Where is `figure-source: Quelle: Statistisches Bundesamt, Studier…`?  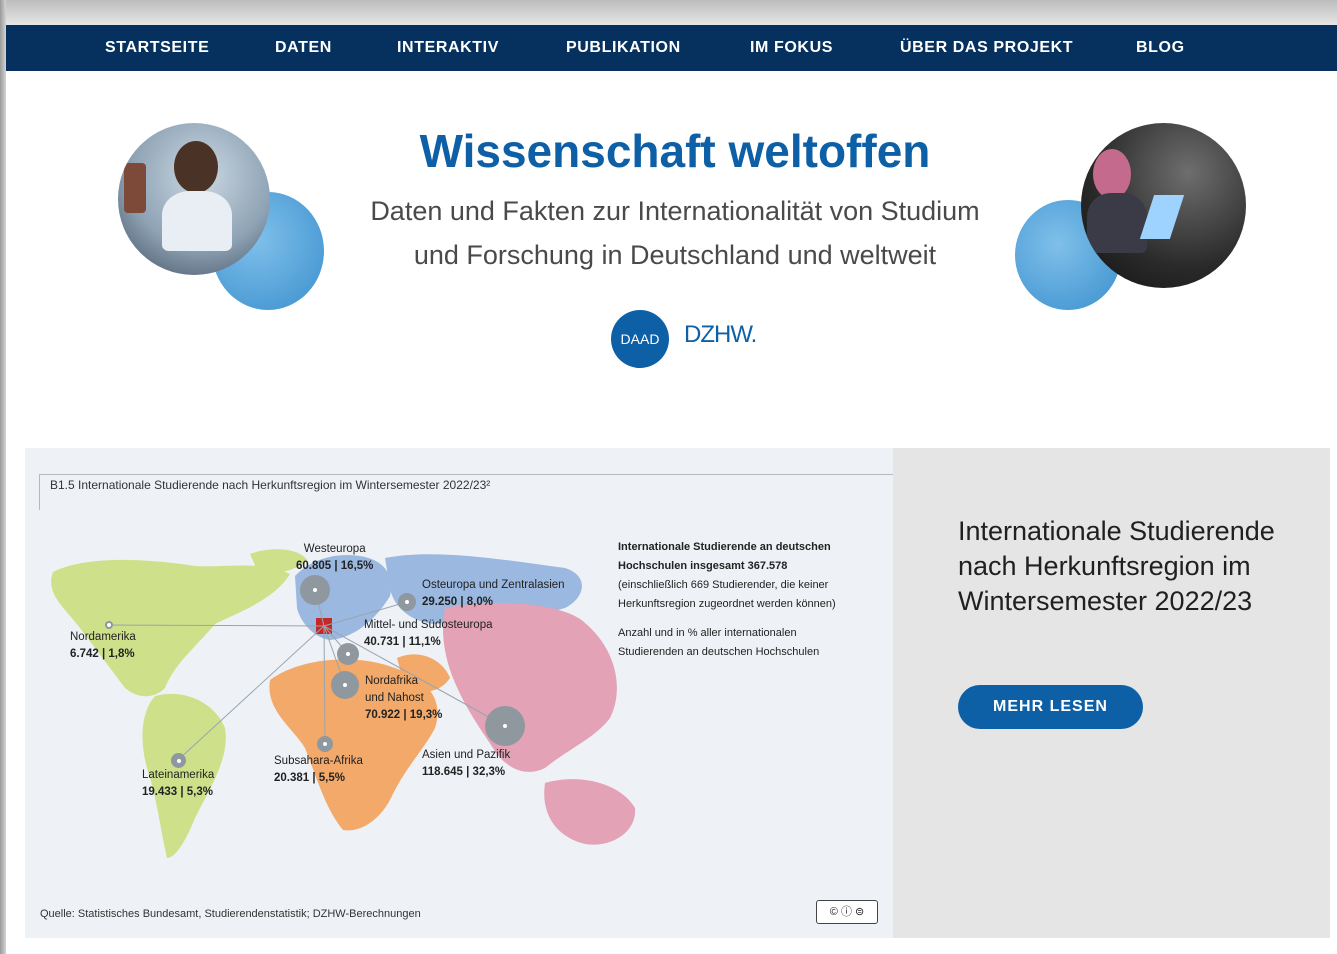
figure-source: Quelle: Statistisches Bundesamt, Studier… is located at coordinates (230, 914).